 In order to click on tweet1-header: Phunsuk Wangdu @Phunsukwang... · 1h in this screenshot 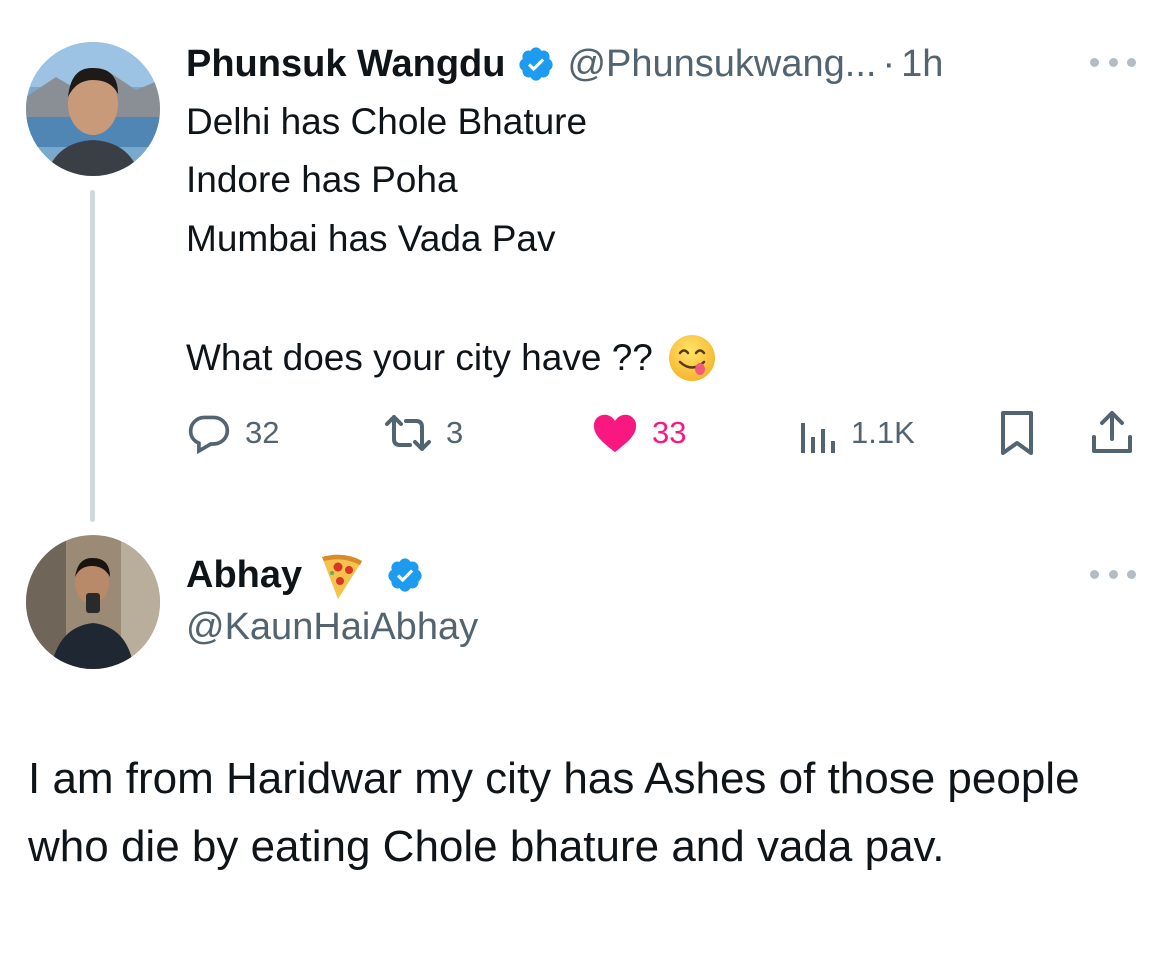, I will do `click(564, 64)`.